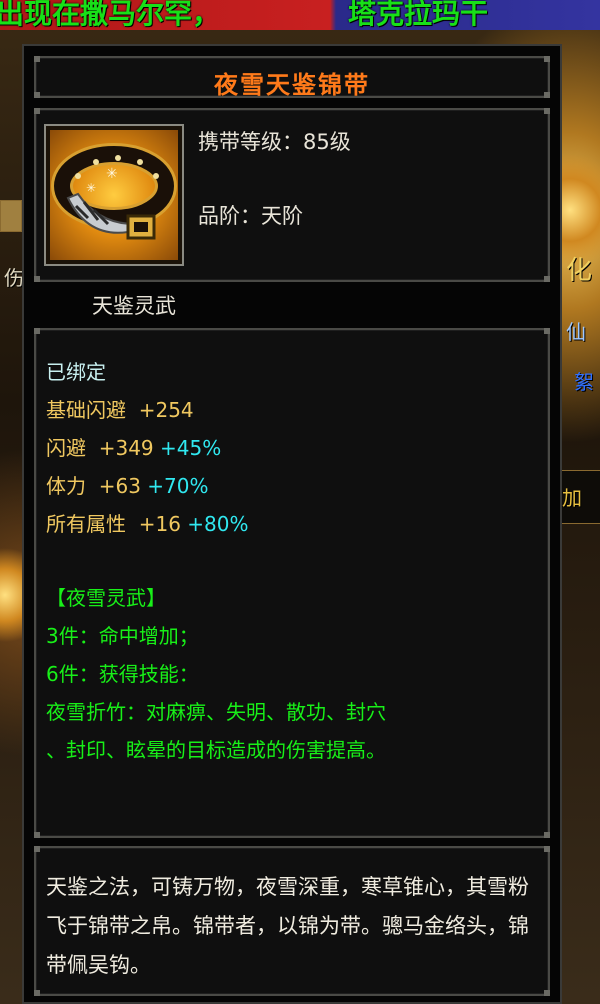 Image resolution: width=600 pixels, height=1004 pixels. What do you see at coordinates (572, 498) in the screenshot?
I see `bg-text-4: 加` at bounding box center [572, 498].